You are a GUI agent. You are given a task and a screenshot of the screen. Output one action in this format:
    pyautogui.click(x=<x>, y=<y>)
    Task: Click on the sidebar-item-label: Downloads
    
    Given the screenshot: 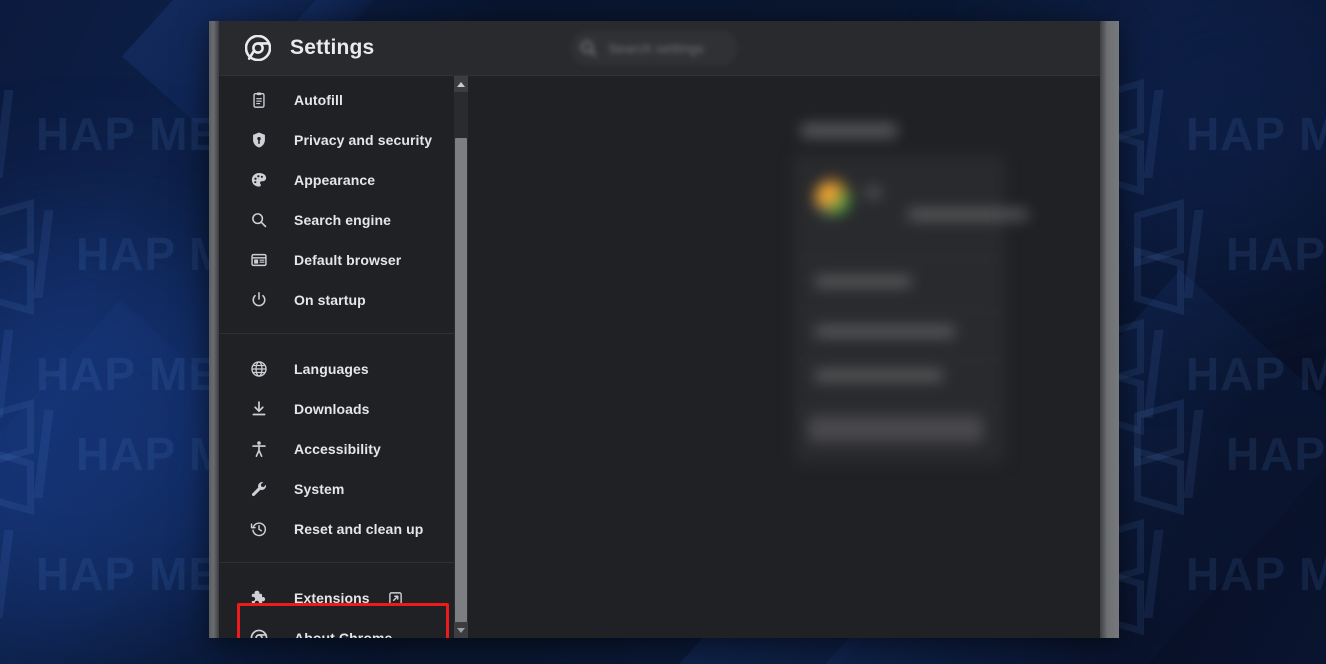 What is the action you would take?
    pyautogui.click(x=332, y=409)
    